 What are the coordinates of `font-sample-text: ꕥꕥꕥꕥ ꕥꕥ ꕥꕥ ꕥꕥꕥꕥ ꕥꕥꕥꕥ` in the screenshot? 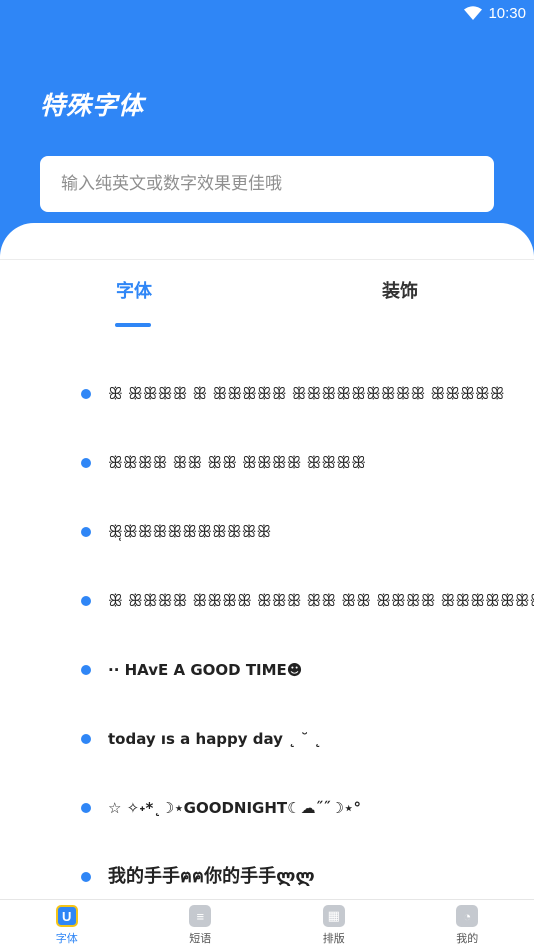 It's located at (237, 462).